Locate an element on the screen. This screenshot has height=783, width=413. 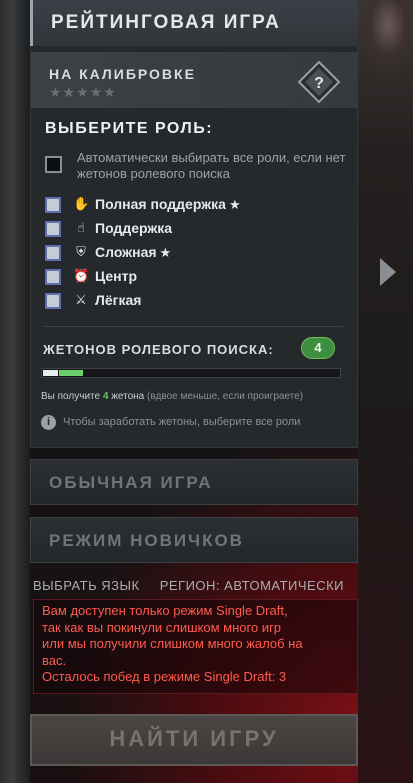
offlane-shield-icon: ⛨ is located at coordinates (81, 251).